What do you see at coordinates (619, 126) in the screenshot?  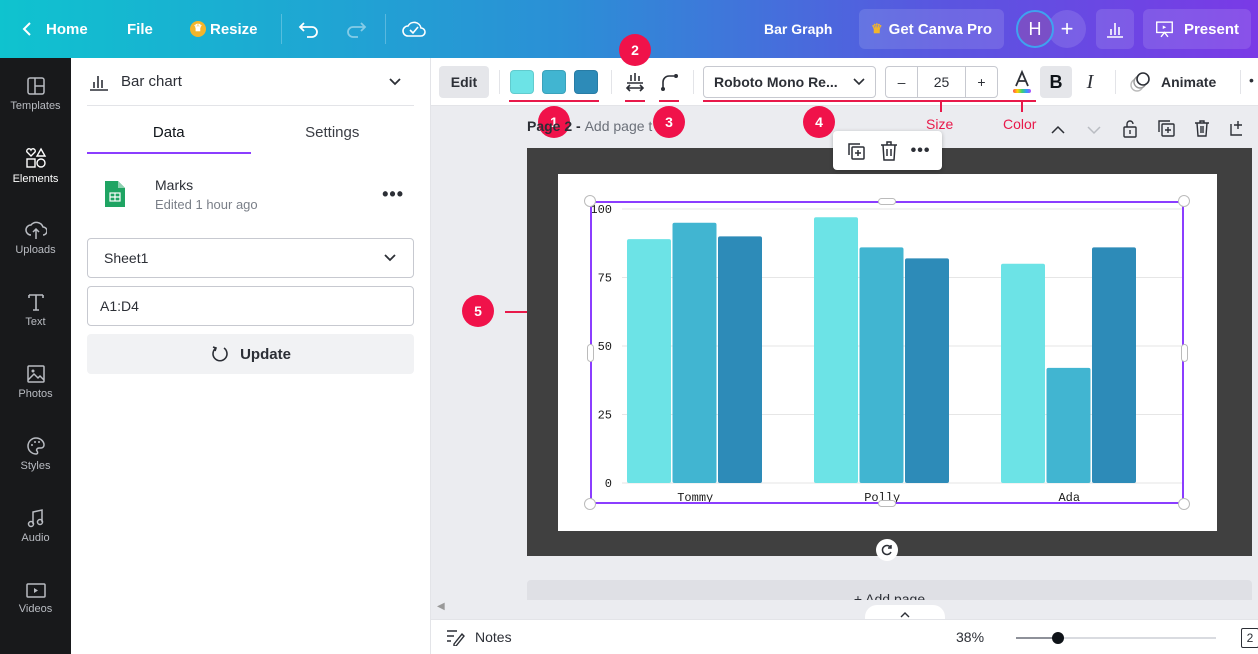 I see `page-title-input: Add page t` at bounding box center [619, 126].